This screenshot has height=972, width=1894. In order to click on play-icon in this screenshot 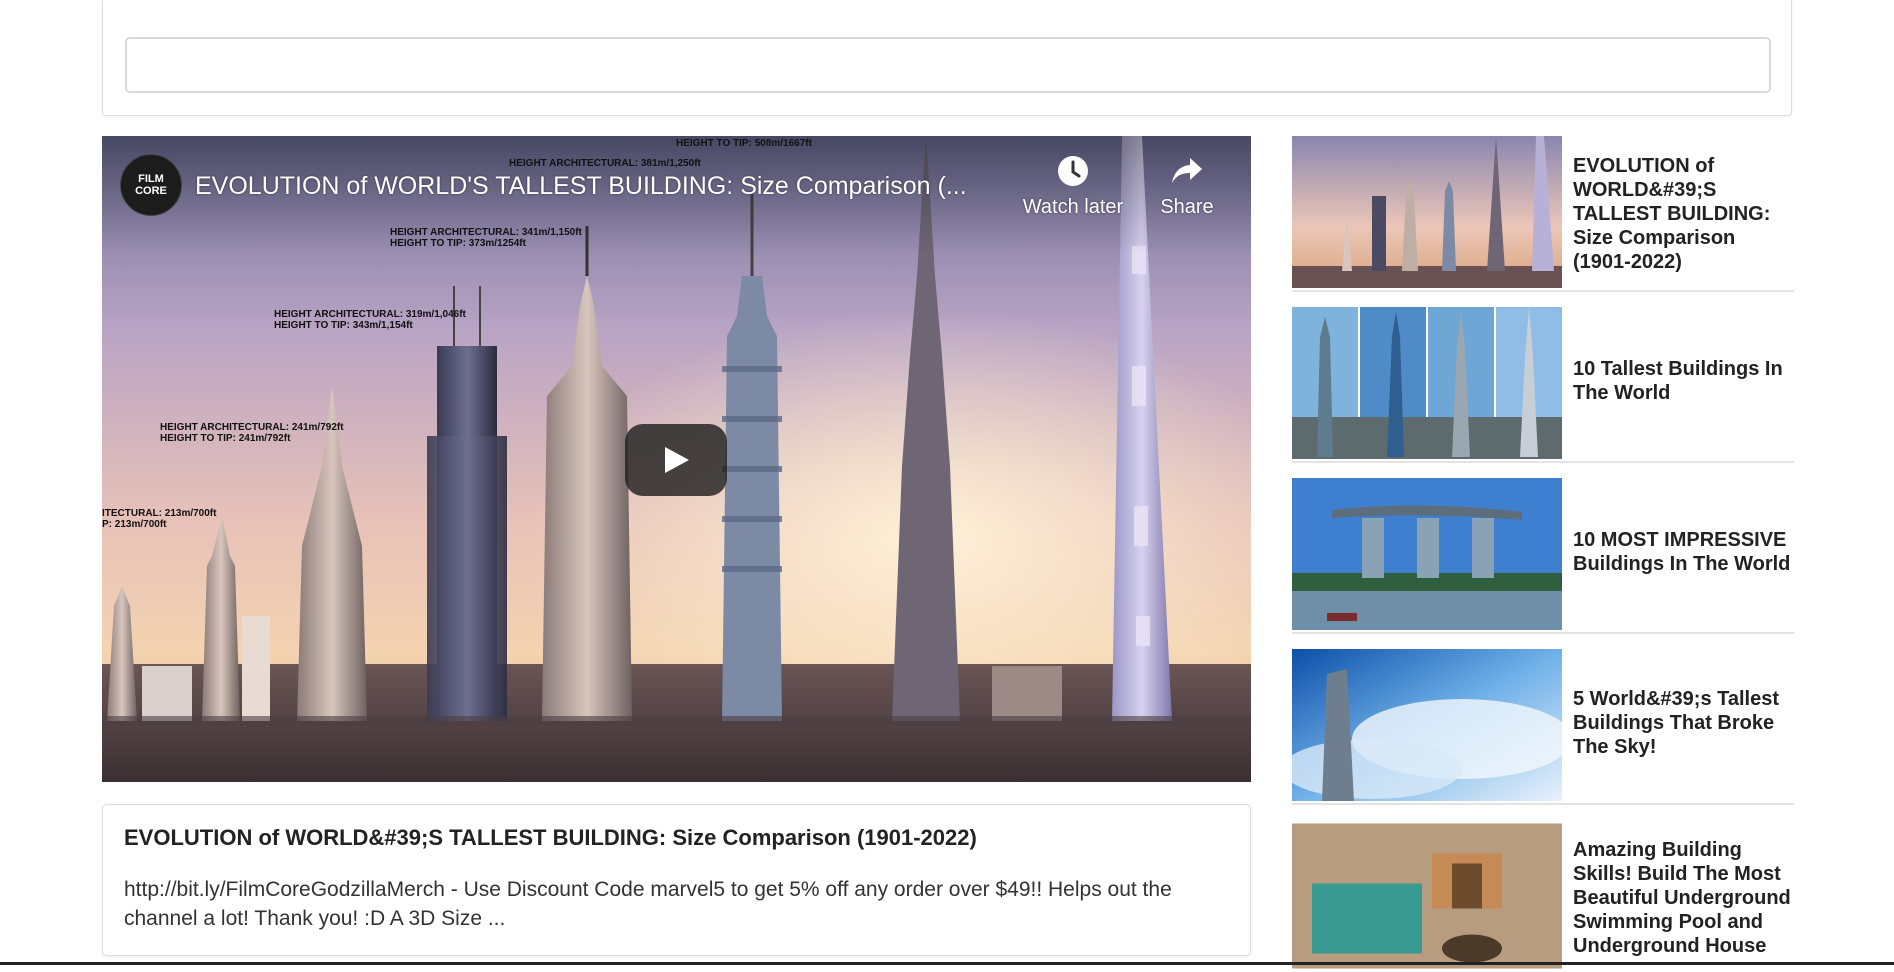, I will do `click(677, 460)`.